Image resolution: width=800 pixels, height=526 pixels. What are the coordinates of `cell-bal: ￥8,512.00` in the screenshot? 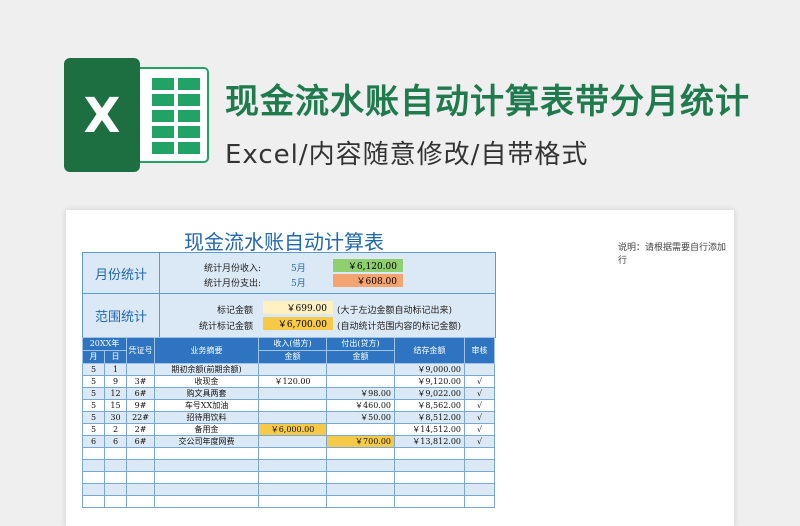 It's located at (430, 417).